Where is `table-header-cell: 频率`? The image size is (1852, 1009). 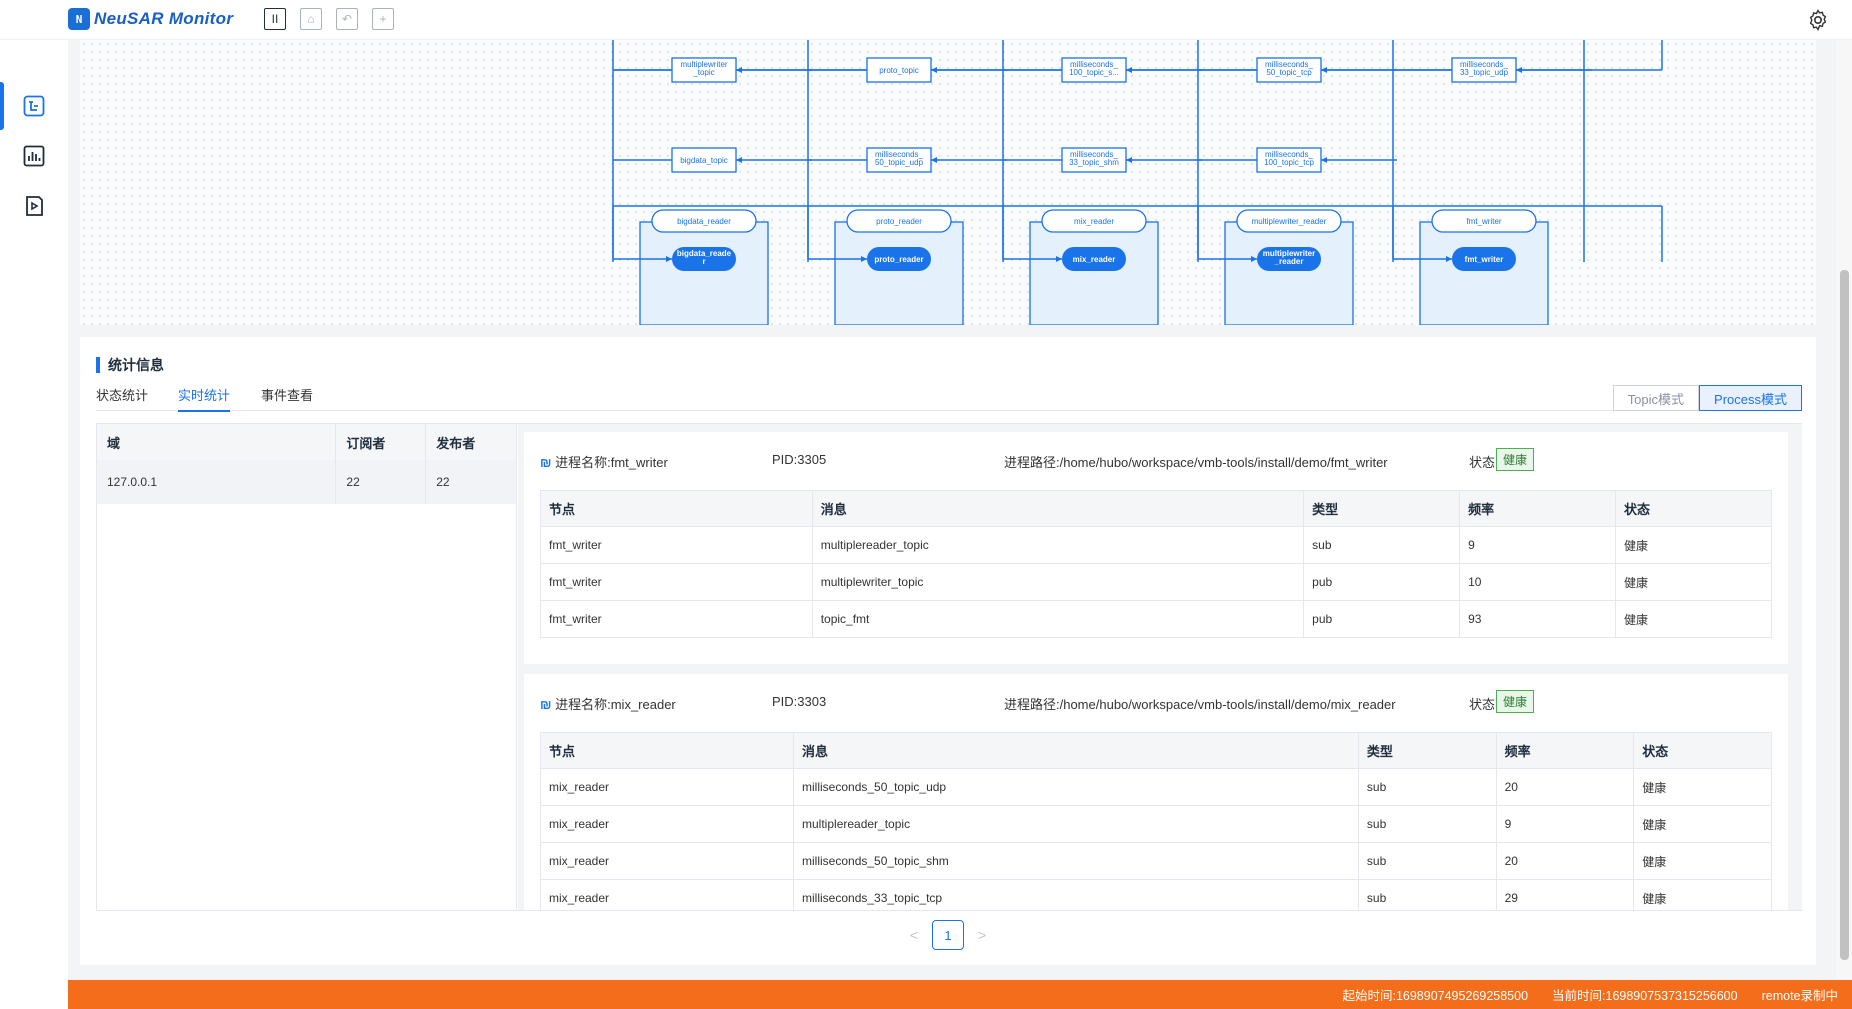
table-header-cell: 频率 is located at coordinates (1537, 508).